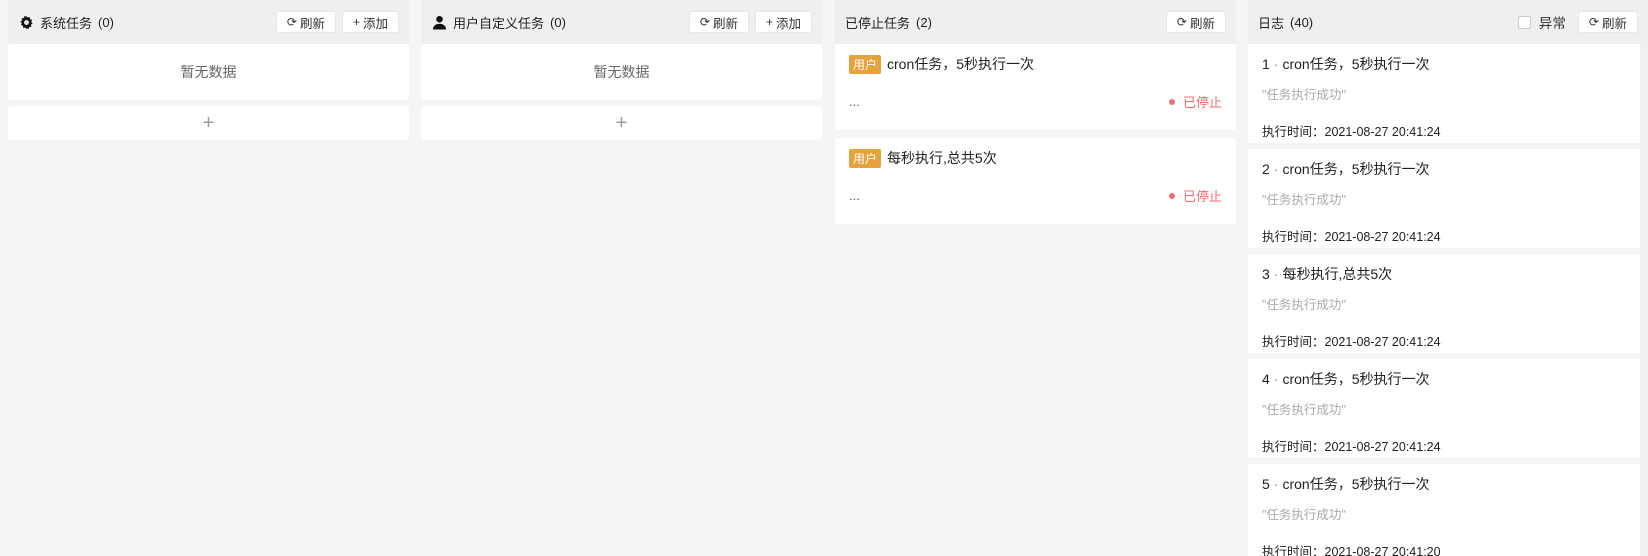 Image resolution: width=1648 pixels, height=556 pixels. What do you see at coordinates (1552, 23) in the screenshot?
I see `abnormal-label: 异常` at bounding box center [1552, 23].